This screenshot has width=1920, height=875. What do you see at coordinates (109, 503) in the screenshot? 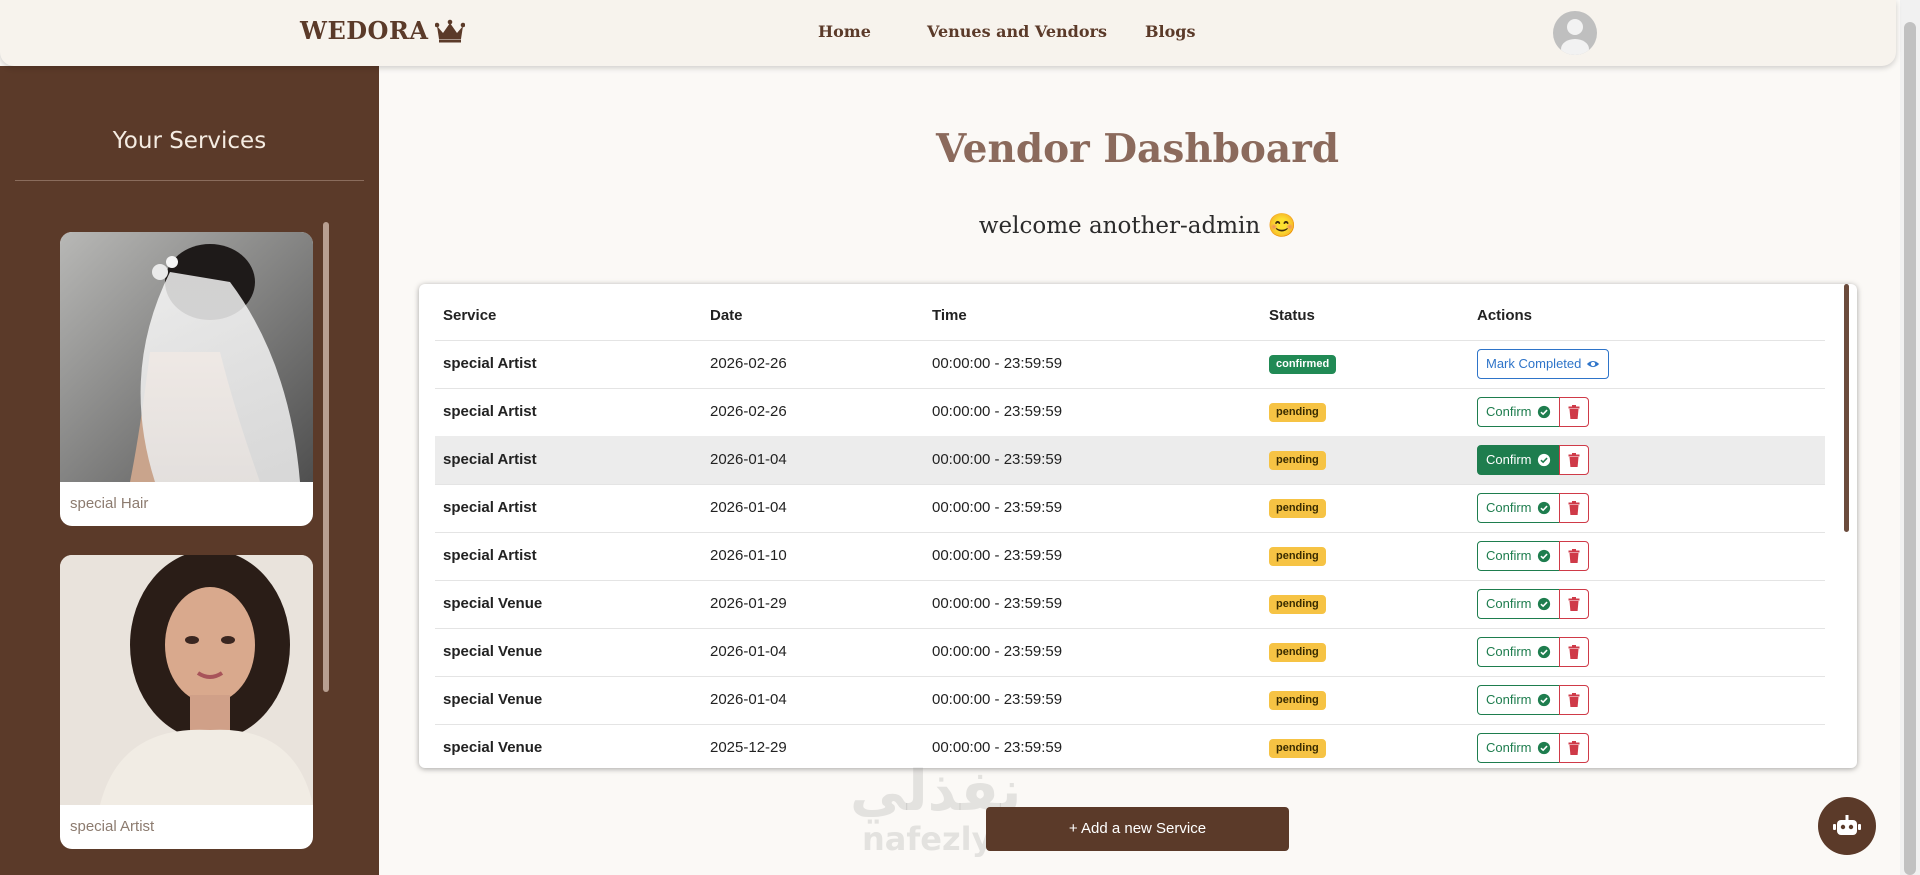
I see `service-card-label: special Hair` at bounding box center [109, 503].